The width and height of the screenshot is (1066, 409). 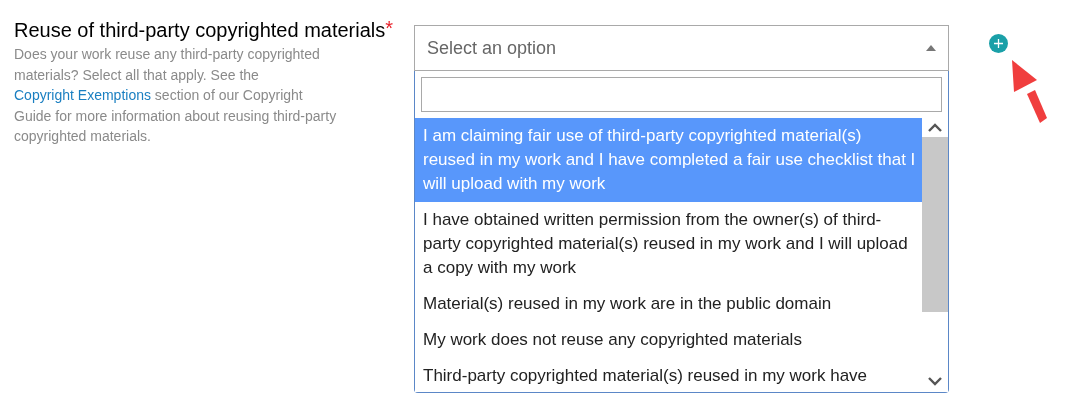 What do you see at coordinates (1029, 93) in the screenshot?
I see `arrow-annotation` at bounding box center [1029, 93].